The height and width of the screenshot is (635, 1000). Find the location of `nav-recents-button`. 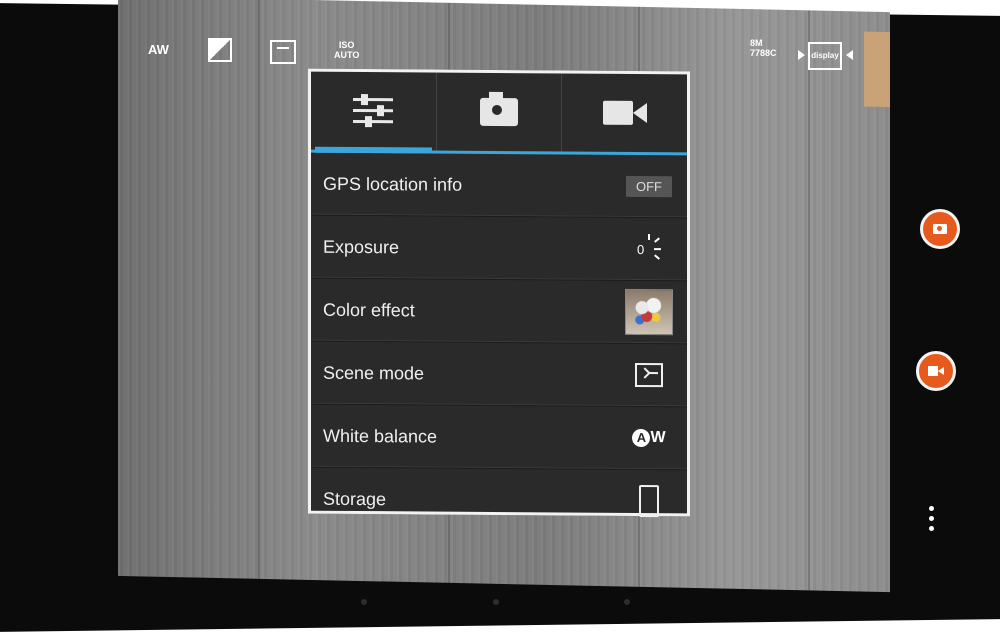

nav-recents-button is located at coordinates (627, 602).